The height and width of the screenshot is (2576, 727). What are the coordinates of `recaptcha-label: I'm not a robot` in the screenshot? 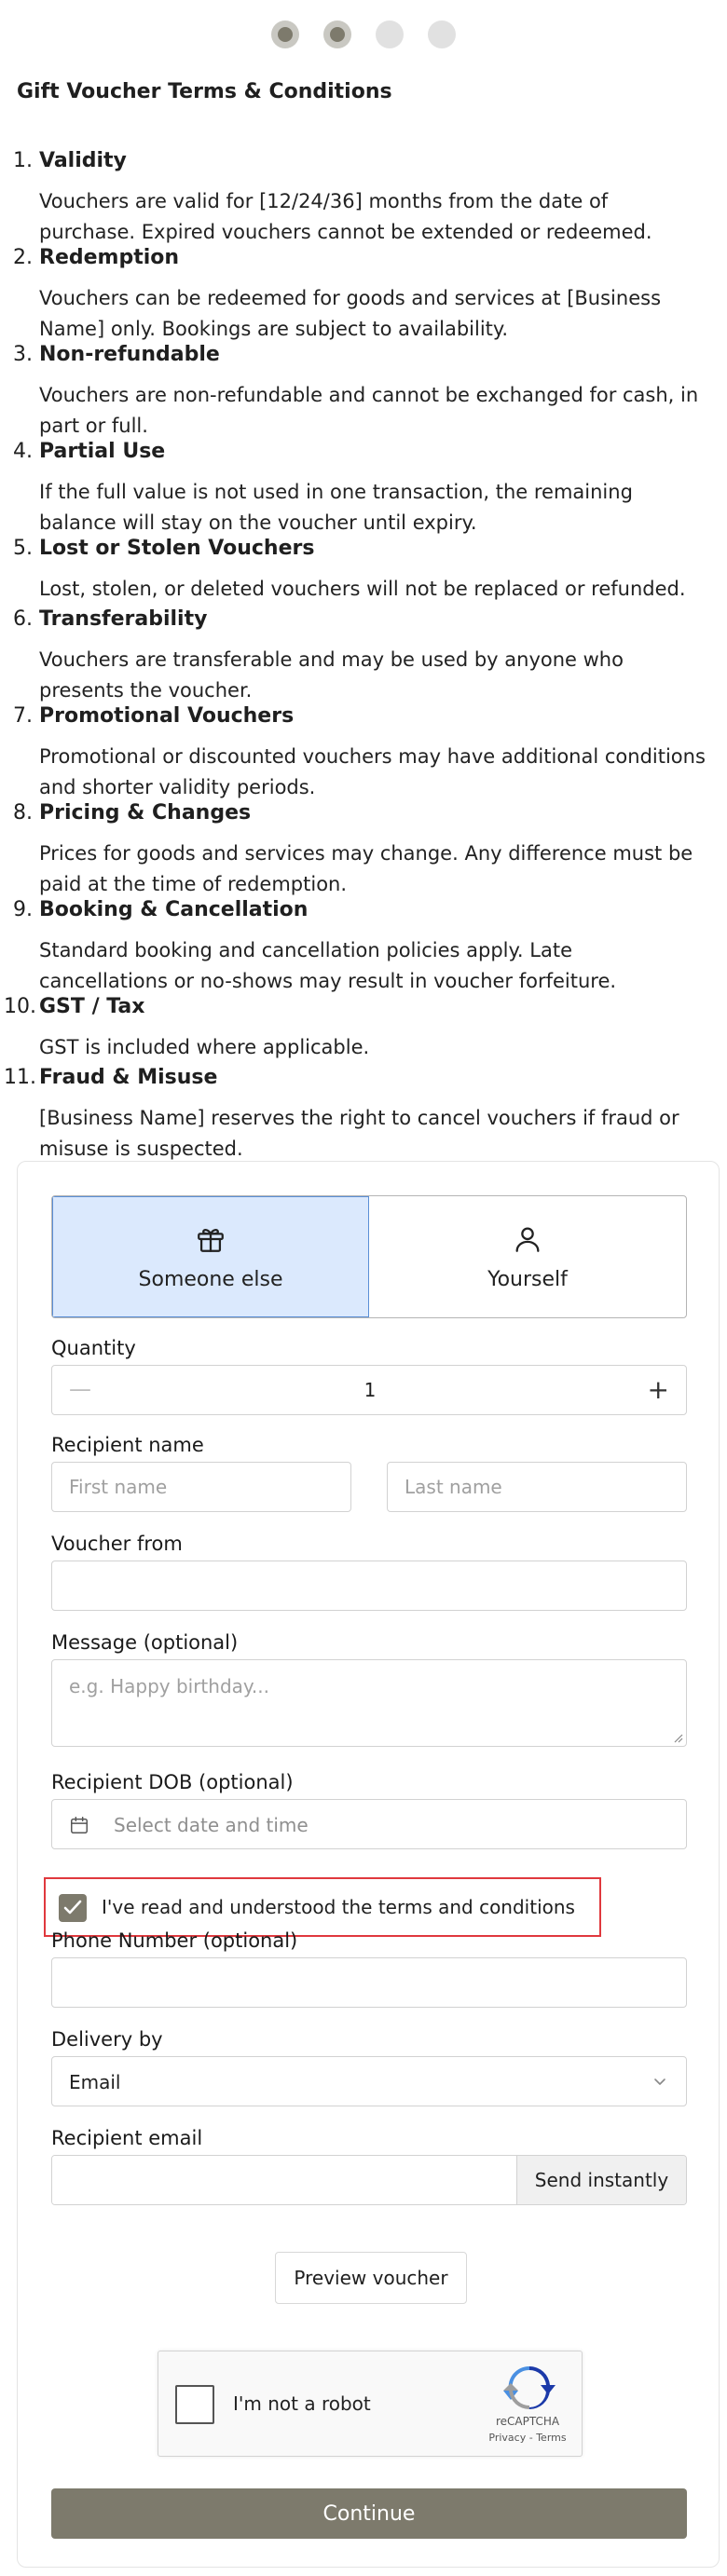 It's located at (302, 2403).